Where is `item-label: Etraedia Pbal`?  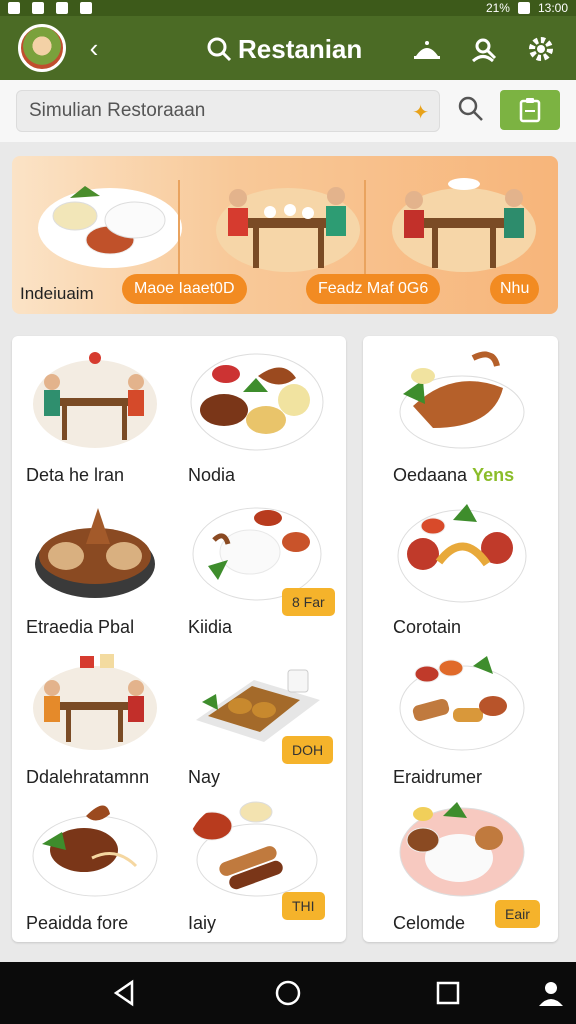 item-label: Etraedia Pbal is located at coordinates (80, 627).